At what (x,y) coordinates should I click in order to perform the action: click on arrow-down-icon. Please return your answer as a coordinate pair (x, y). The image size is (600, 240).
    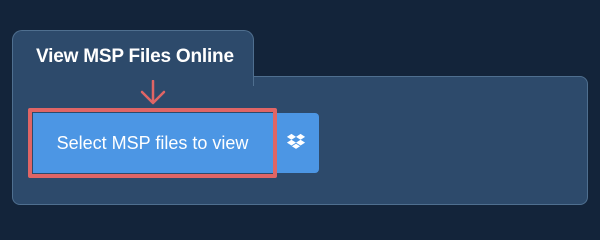
    Looking at the image, I should click on (153, 92).